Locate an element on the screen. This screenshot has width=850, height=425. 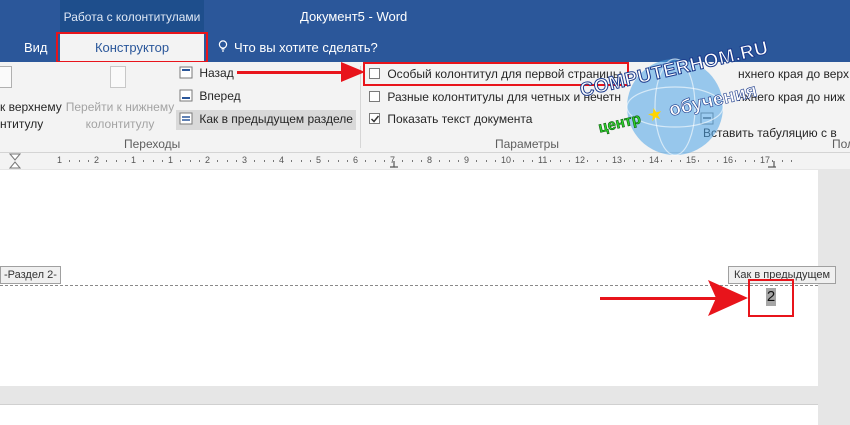
ruler-label: 11 is located at coordinates (543, 160).